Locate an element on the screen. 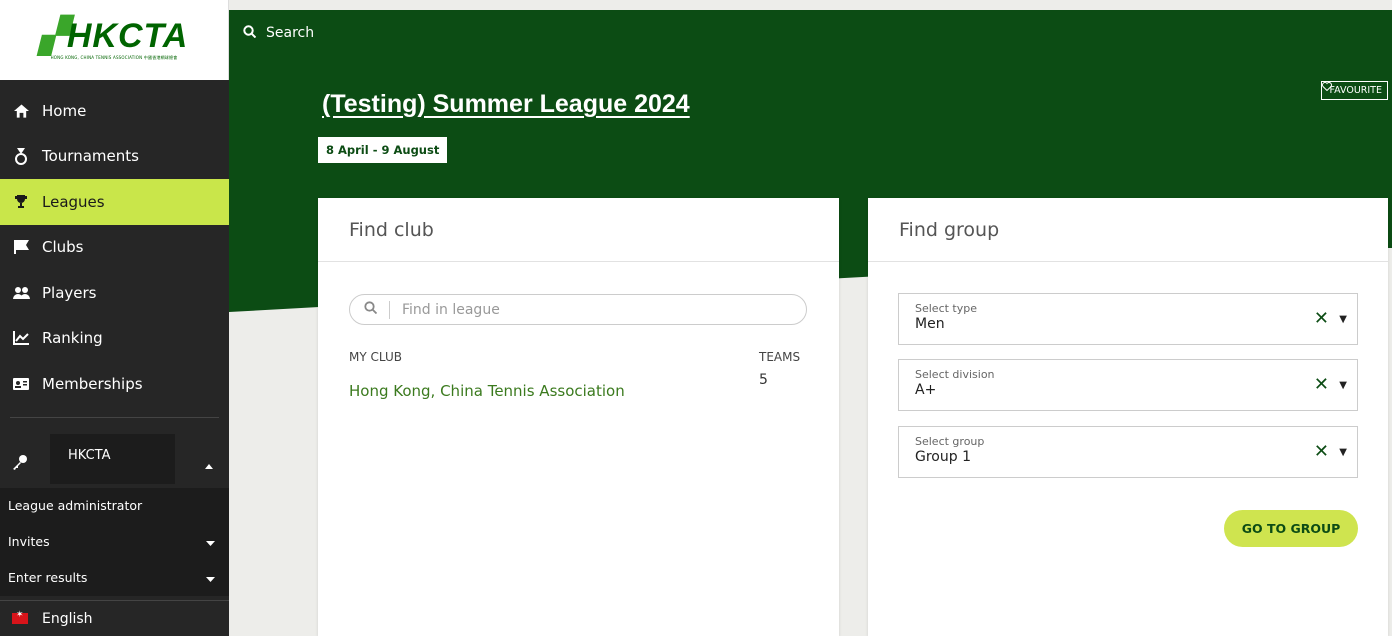  select-division: Select division A+ ✕ ▼ is located at coordinates (1128, 385).